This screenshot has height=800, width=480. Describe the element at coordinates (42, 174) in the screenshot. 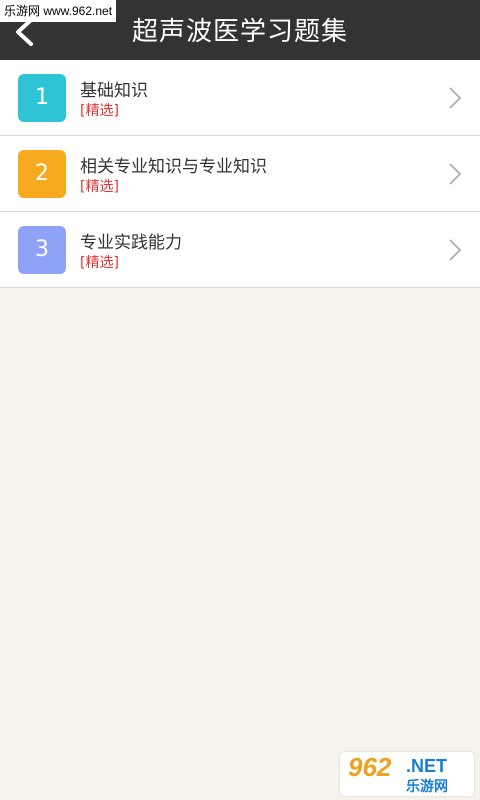

I see `chapter-number-badge: 2` at that location.